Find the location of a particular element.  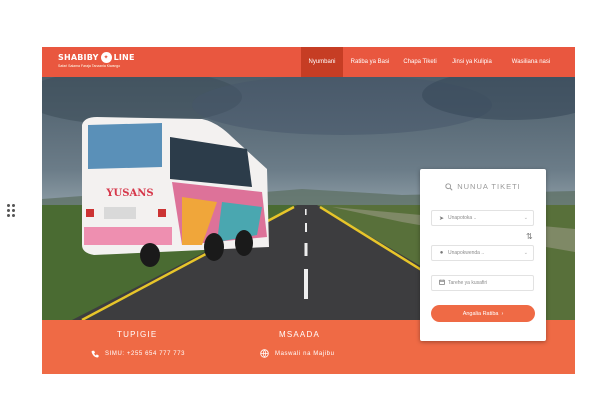

help-link: Maswali na Majibu is located at coordinates (297, 353).